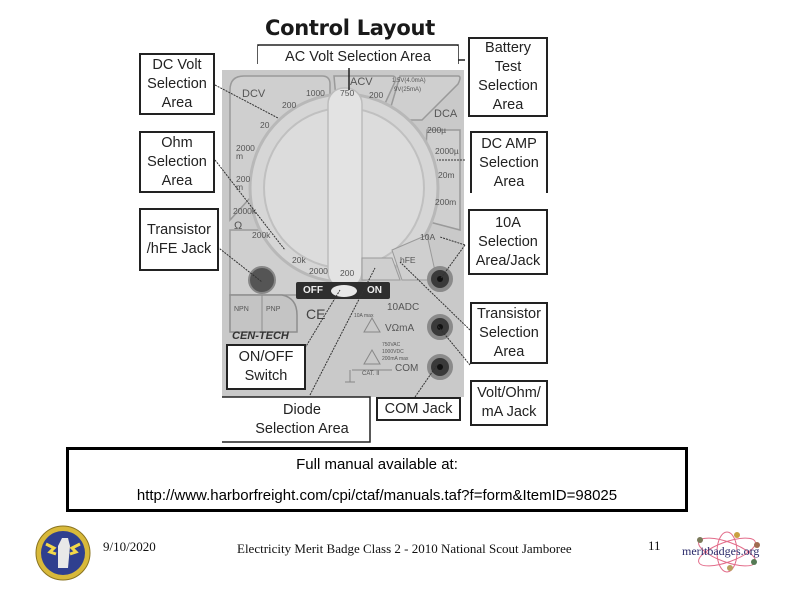 This screenshot has width=794, height=596. I want to click on ohm-range-20k: 20k, so click(299, 260).